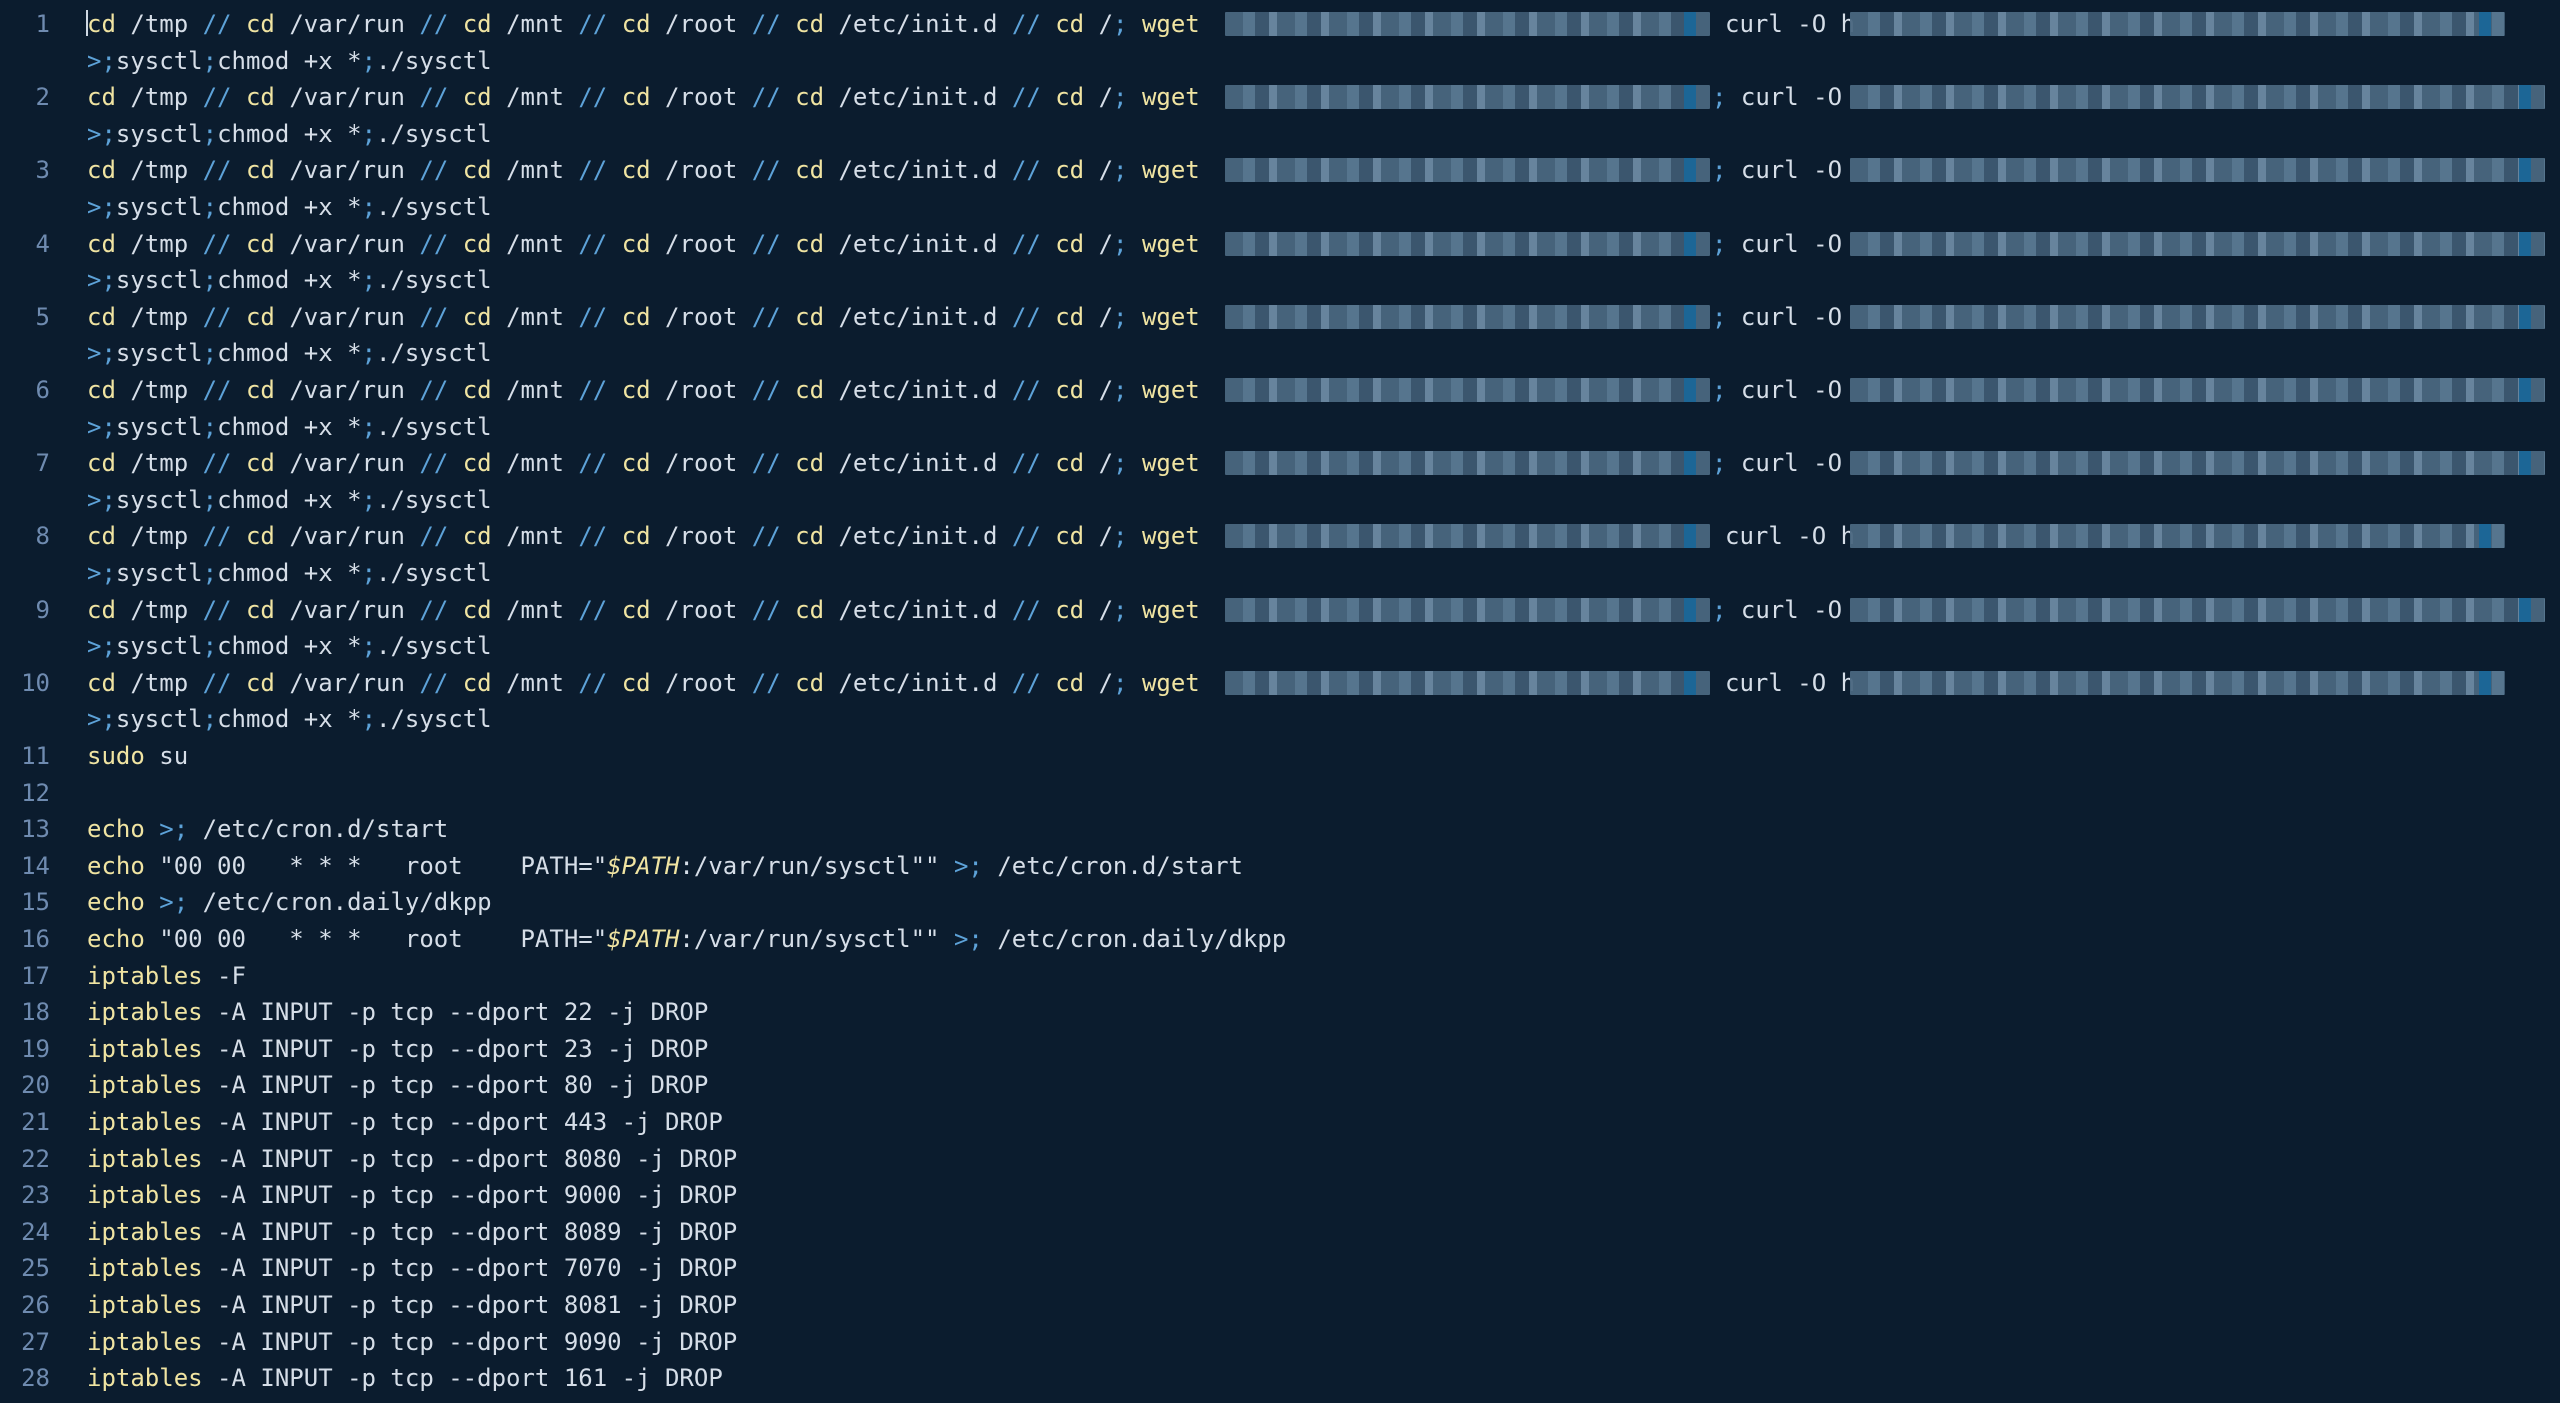 Image resolution: width=2560 pixels, height=1403 pixels. Describe the element at coordinates (35, 756) in the screenshot. I see `line-number: 11` at that location.